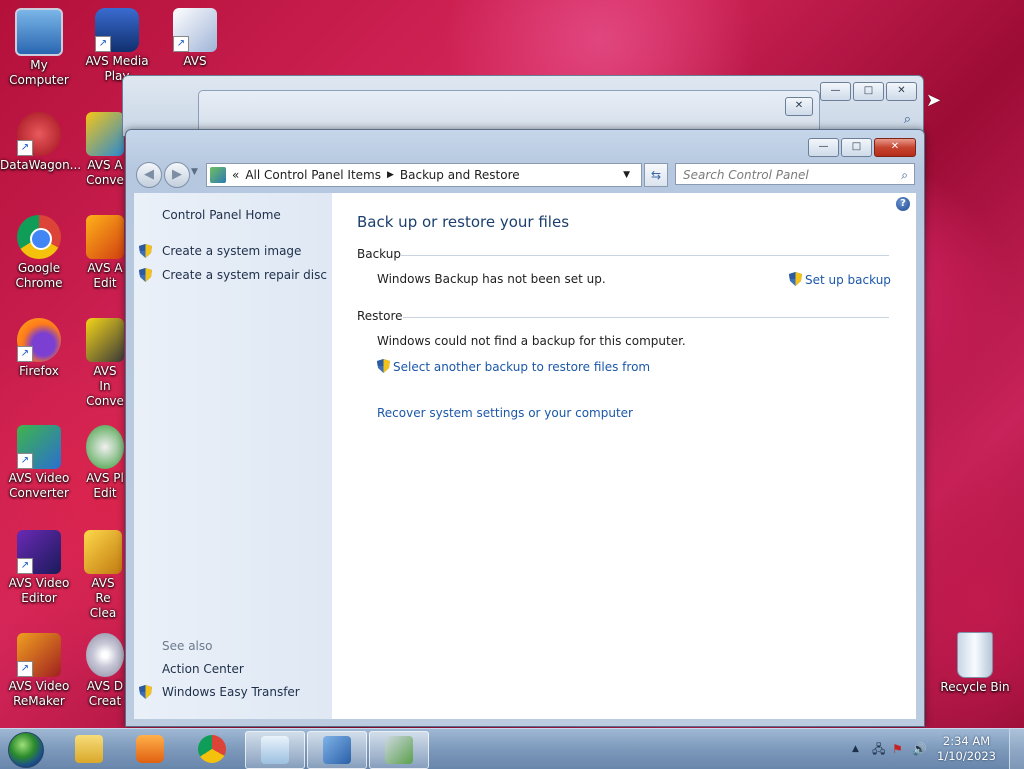 This screenshot has height=769, width=1024. I want to click on desktop-icon-avs-media-player: ↗ AVS Media Play, so click(117, 46).